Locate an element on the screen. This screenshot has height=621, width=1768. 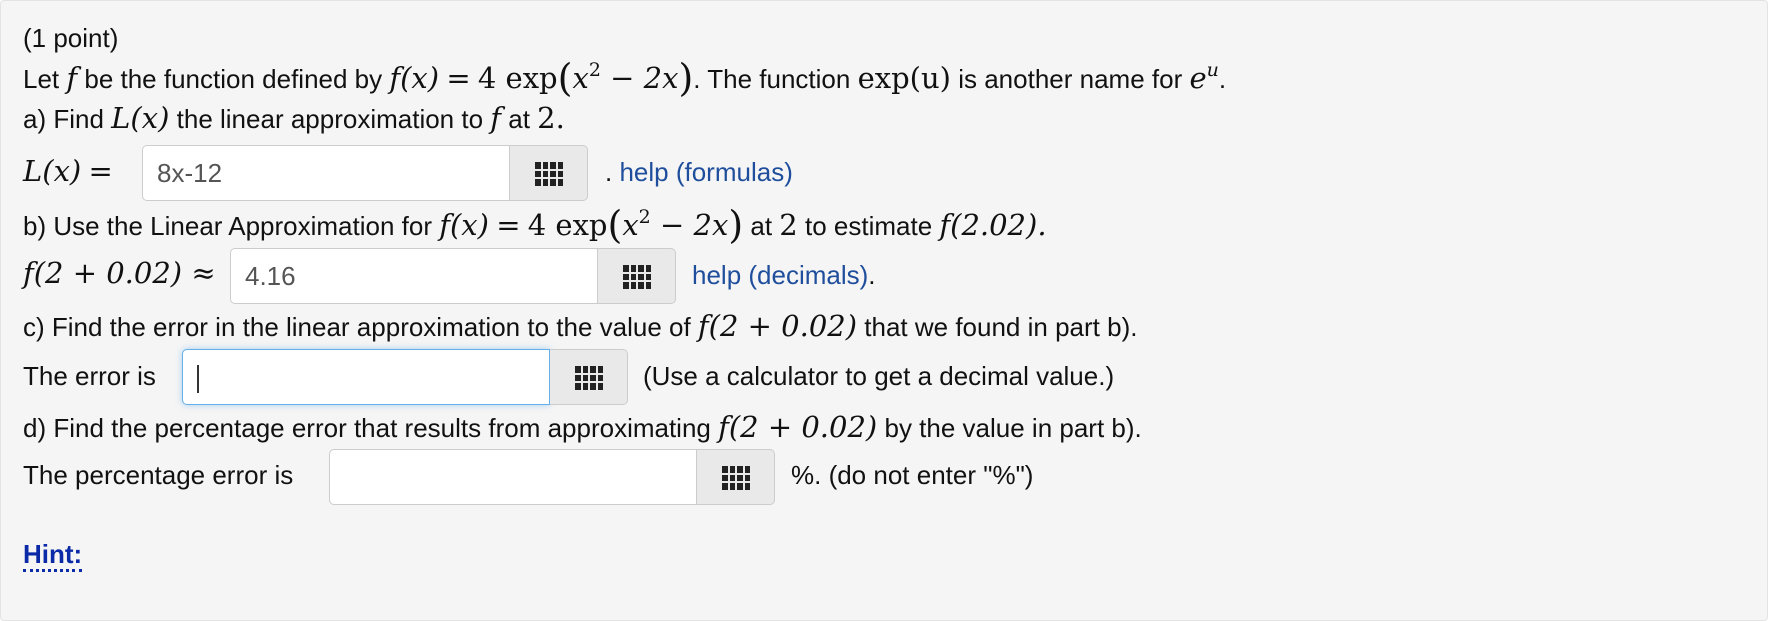
part-d-note: %. (do not enter "%") is located at coordinates (912, 475).